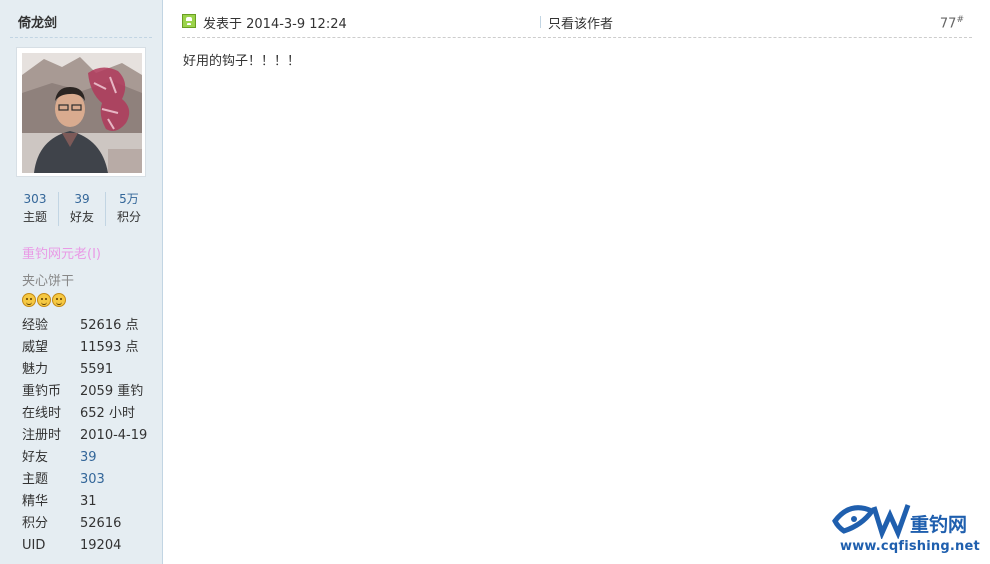 The width and height of the screenshot is (990, 564). Describe the element at coordinates (128, 217) in the screenshot. I see `stat-label: 积分` at that location.